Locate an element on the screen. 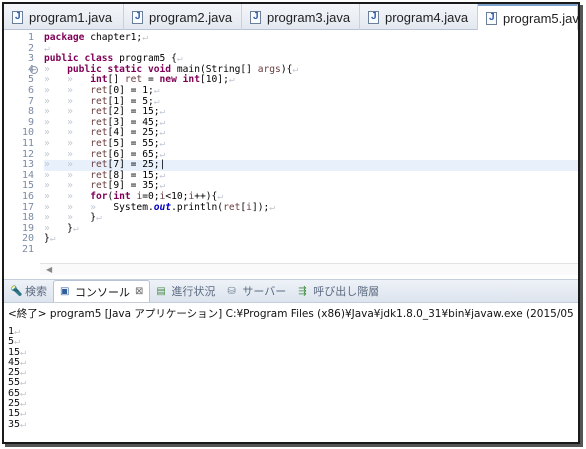 This screenshot has height=449, width=586. editor-tab-3: program3.java is located at coordinates (301, 17).